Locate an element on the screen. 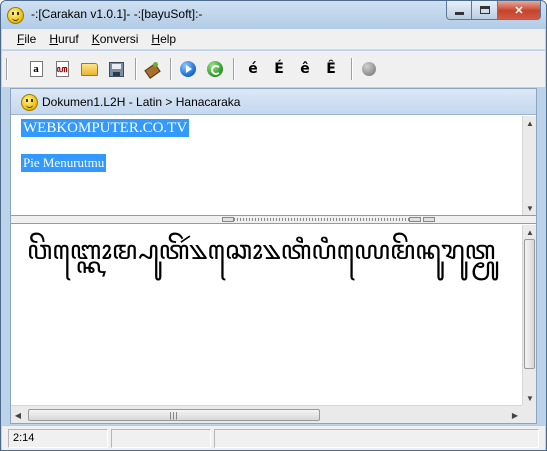  status-cursor-position: 2:14 is located at coordinates (58, 438).